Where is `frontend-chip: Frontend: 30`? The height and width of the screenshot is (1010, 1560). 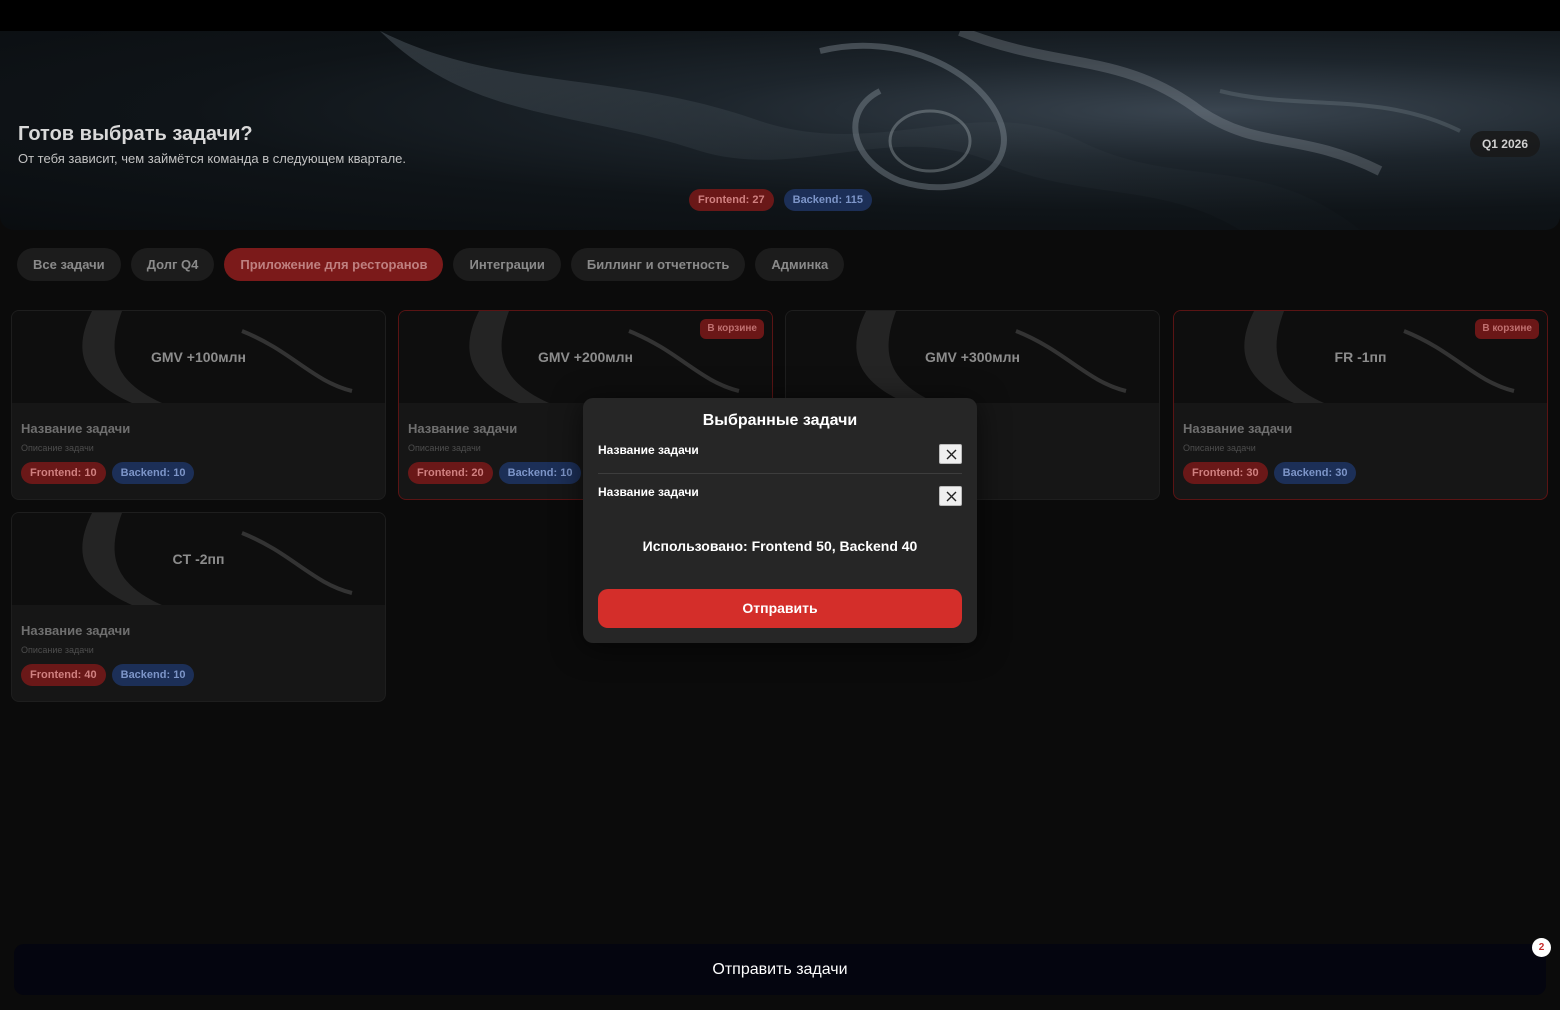 frontend-chip: Frontend: 30 is located at coordinates (1225, 473).